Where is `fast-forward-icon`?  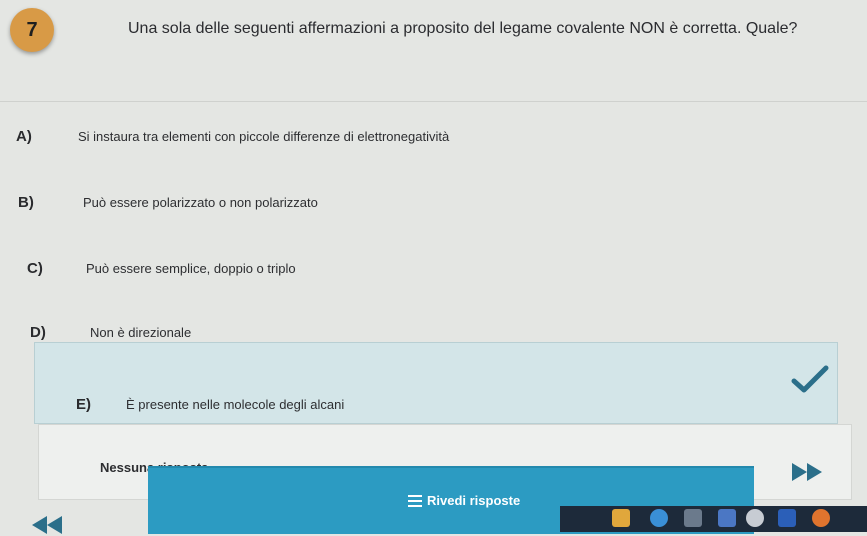 fast-forward-icon is located at coordinates (808, 472).